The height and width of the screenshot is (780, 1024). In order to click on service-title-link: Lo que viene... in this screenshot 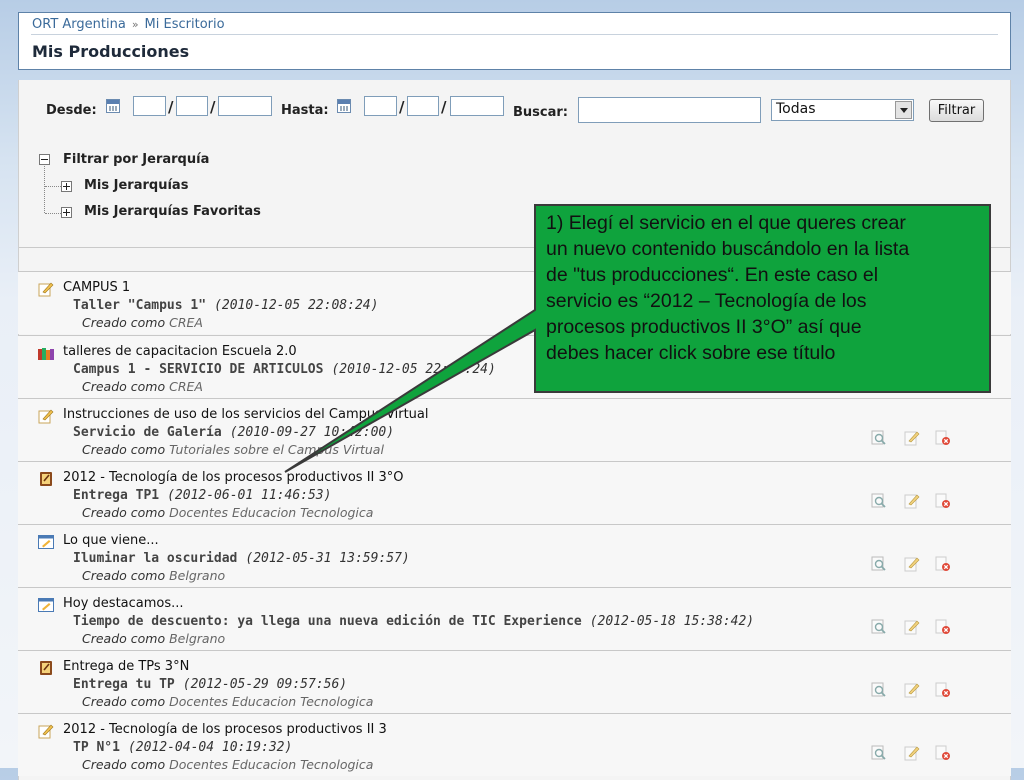, I will do `click(111, 540)`.